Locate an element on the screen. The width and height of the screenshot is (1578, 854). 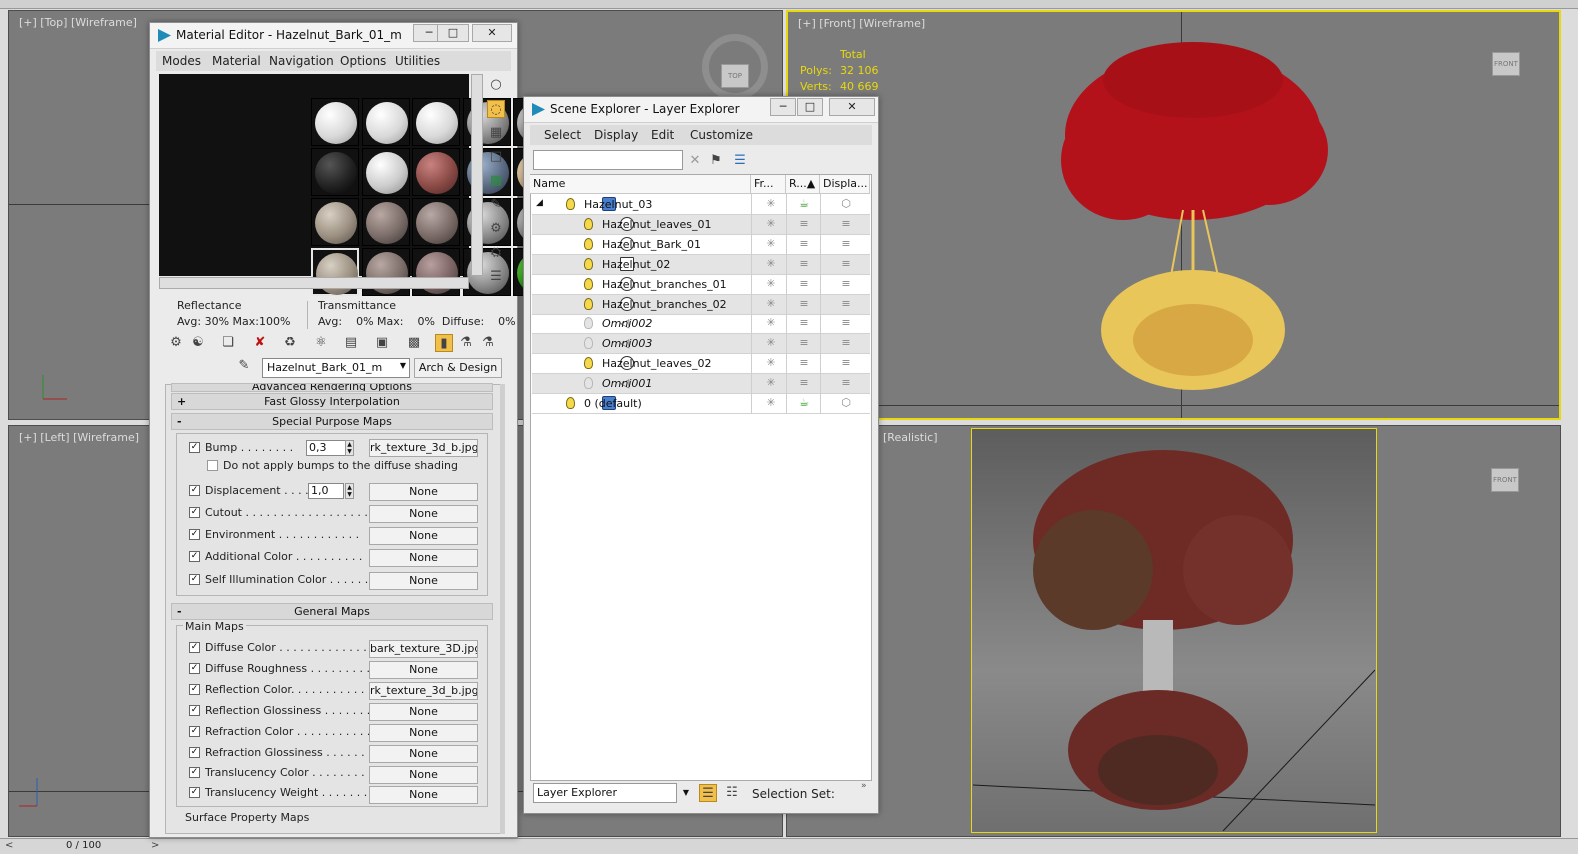
self-illum-checkbox: ✓ is located at coordinates (194, 579).